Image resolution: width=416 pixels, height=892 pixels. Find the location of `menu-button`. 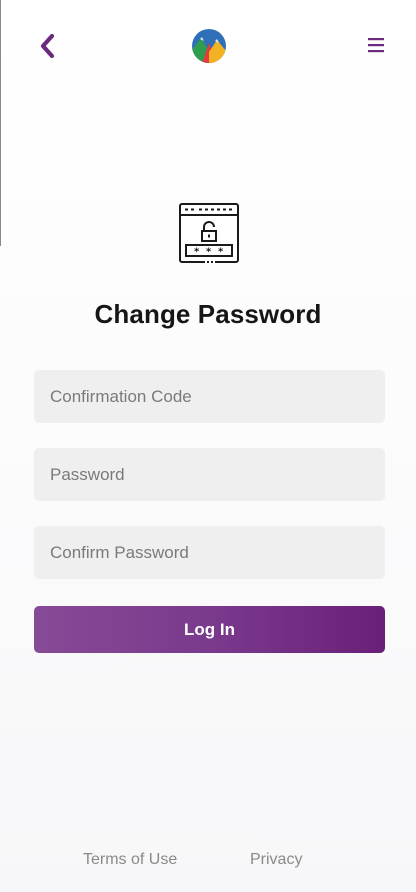

menu-button is located at coordinates (376, 45).